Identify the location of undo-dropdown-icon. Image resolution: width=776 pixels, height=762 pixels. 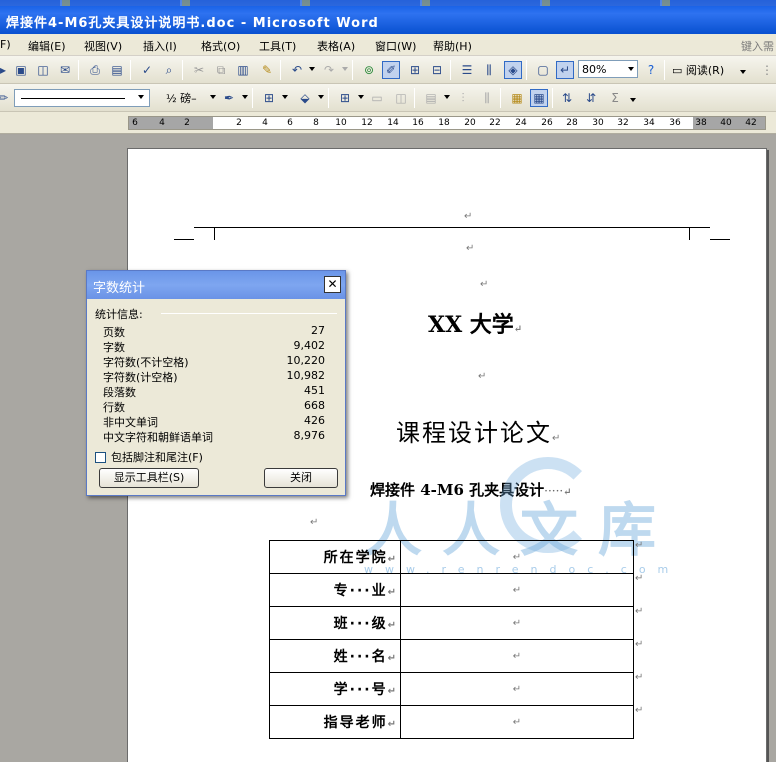
(312, 69).